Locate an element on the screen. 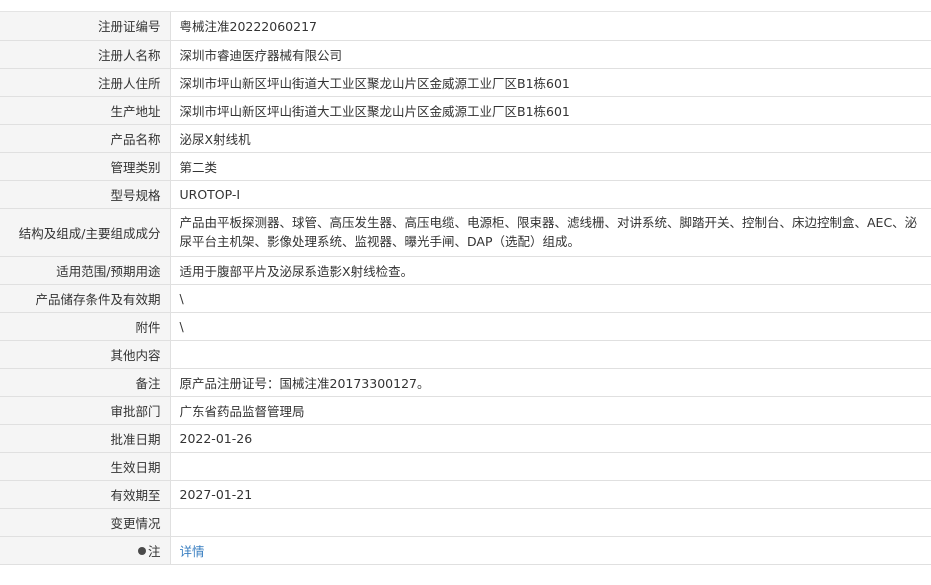 The image size is (931, 585). table-row: 型号规格 UROTOP-I is located at coordinates (465, 194).